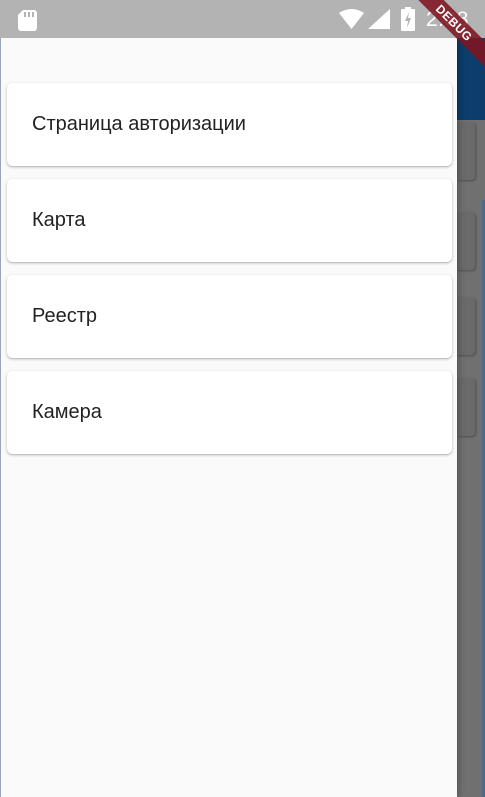 This screenshot has width=485, height=797. I want to click on menu-item-map: Карта, so click(229, 220).